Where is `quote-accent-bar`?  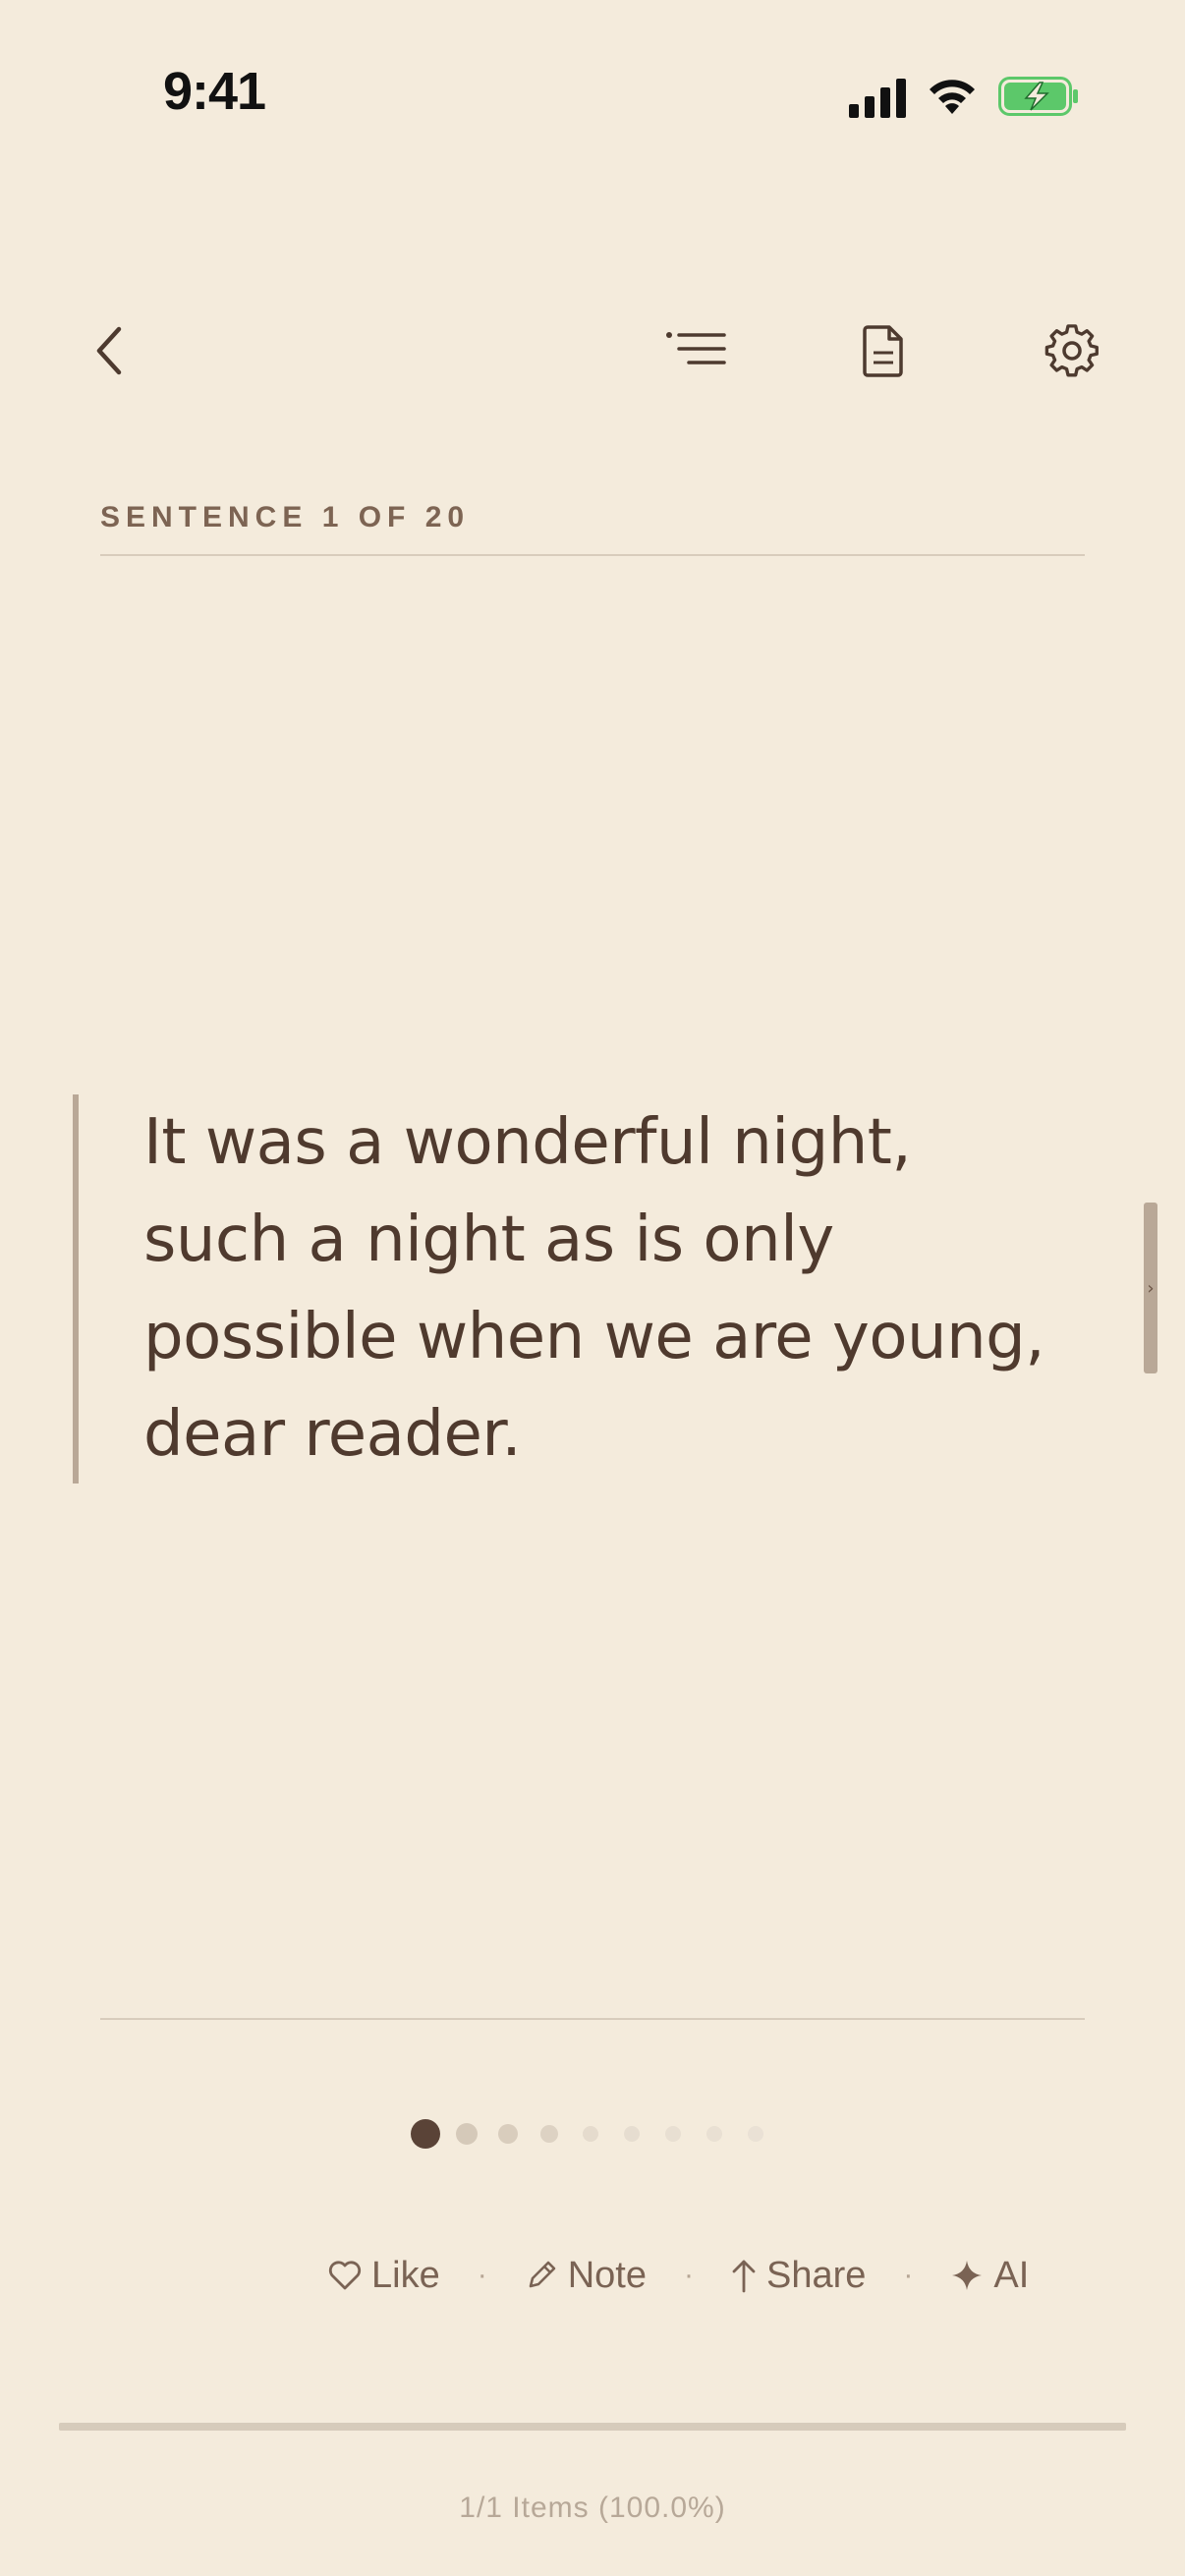
quote-accent-bar is located at coordinates (76, 1289).